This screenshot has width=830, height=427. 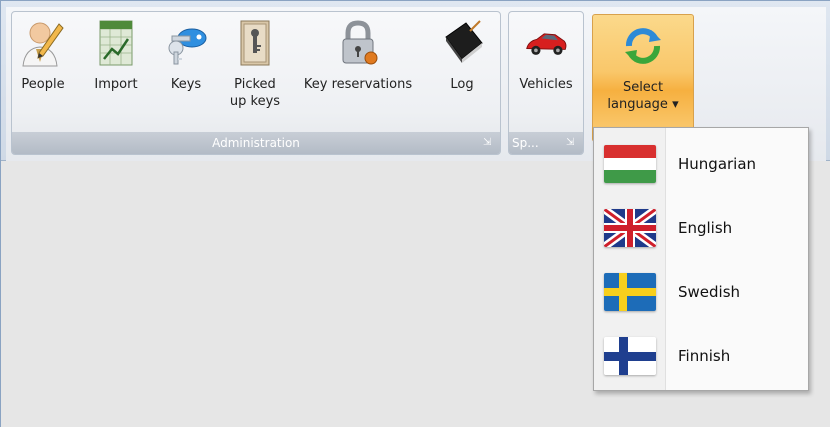 What do you see at coordinates (630, 292) in the screenshot?
I see `sweden-flag-icon` at bounding box center [630, 292].